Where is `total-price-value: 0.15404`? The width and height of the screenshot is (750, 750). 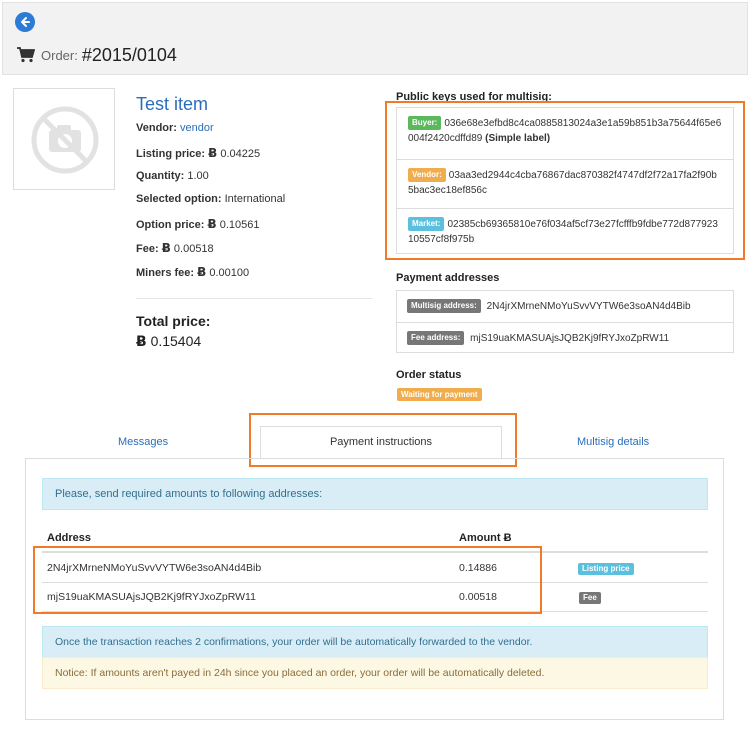
total-price-value: 0.15404 is located at coordinates (176, 341).